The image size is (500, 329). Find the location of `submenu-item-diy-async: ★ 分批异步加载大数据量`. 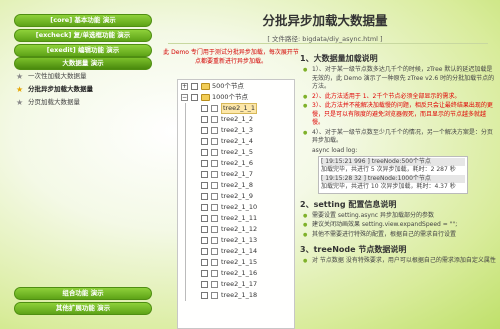

submenu-item-diy-async: ★ 分批异步加载大数据量 is located at coordinates (83, 89).